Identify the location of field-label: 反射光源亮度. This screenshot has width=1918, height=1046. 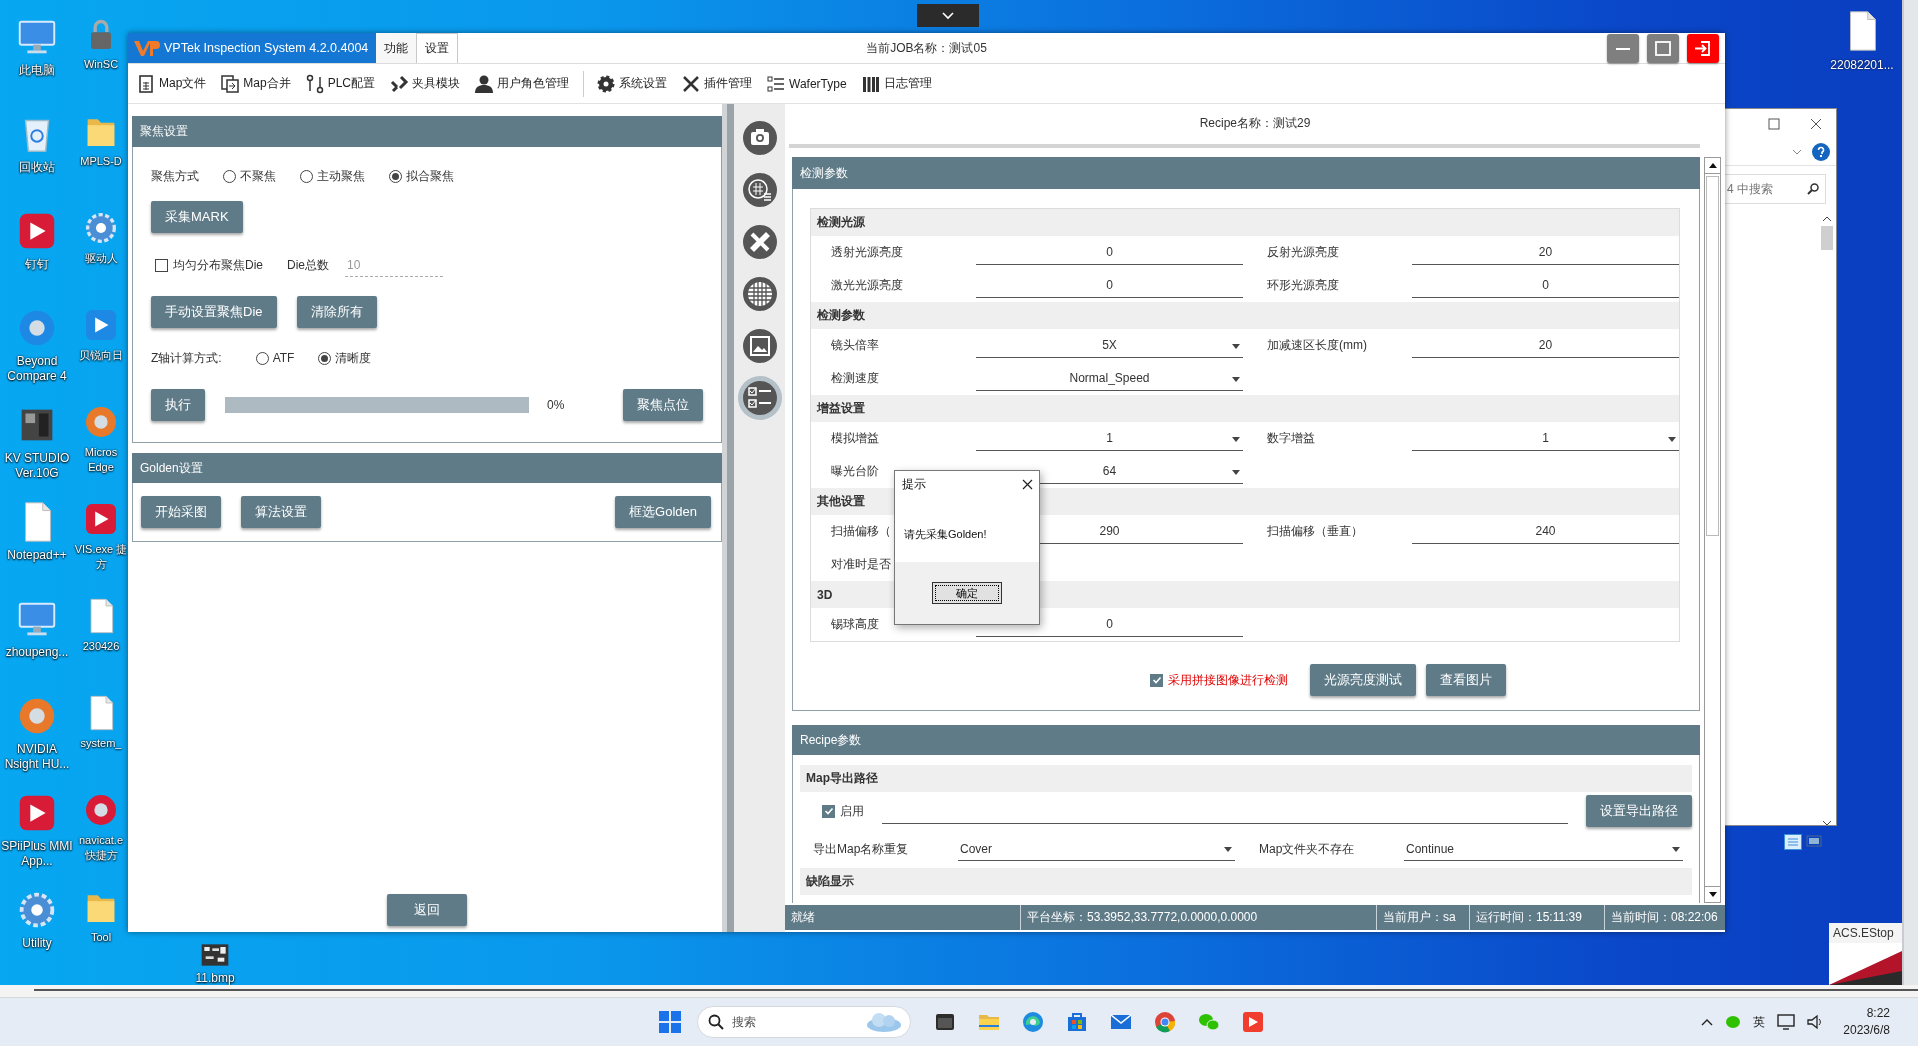
(1303, 252).